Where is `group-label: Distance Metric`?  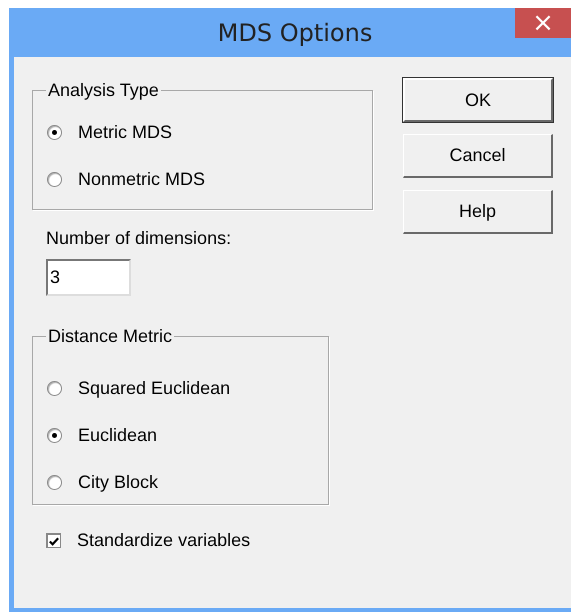 group-label: Distance Metric is located at coordinates (110, 336).